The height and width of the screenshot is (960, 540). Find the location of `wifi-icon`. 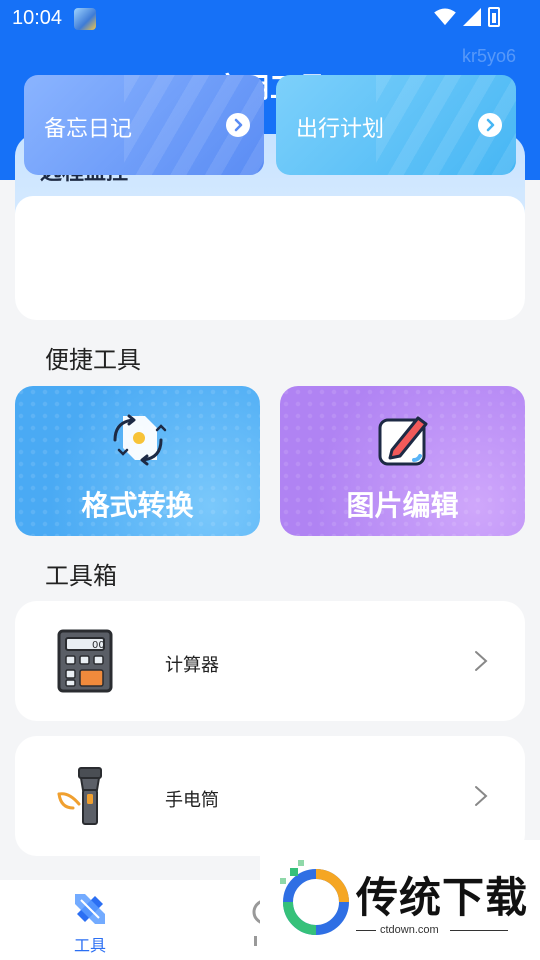

wifi-icon is located at coordinates (445, 17).